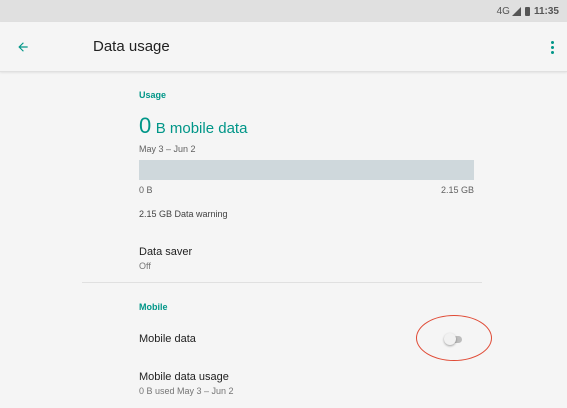  I want to click on signal-icon, so click(516, 11).